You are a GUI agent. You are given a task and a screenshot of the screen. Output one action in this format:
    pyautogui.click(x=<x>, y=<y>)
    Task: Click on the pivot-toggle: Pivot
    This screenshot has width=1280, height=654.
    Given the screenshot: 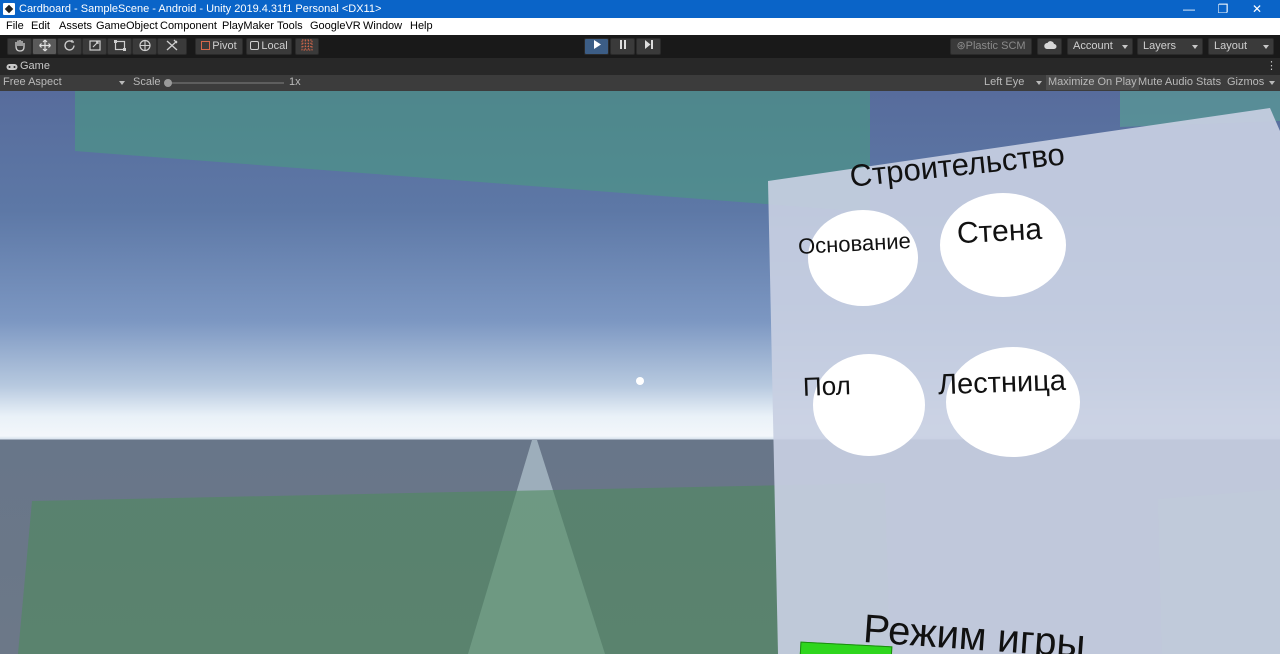 What is the action you would take?
    pyautogui.click(x=219, y=46)
    